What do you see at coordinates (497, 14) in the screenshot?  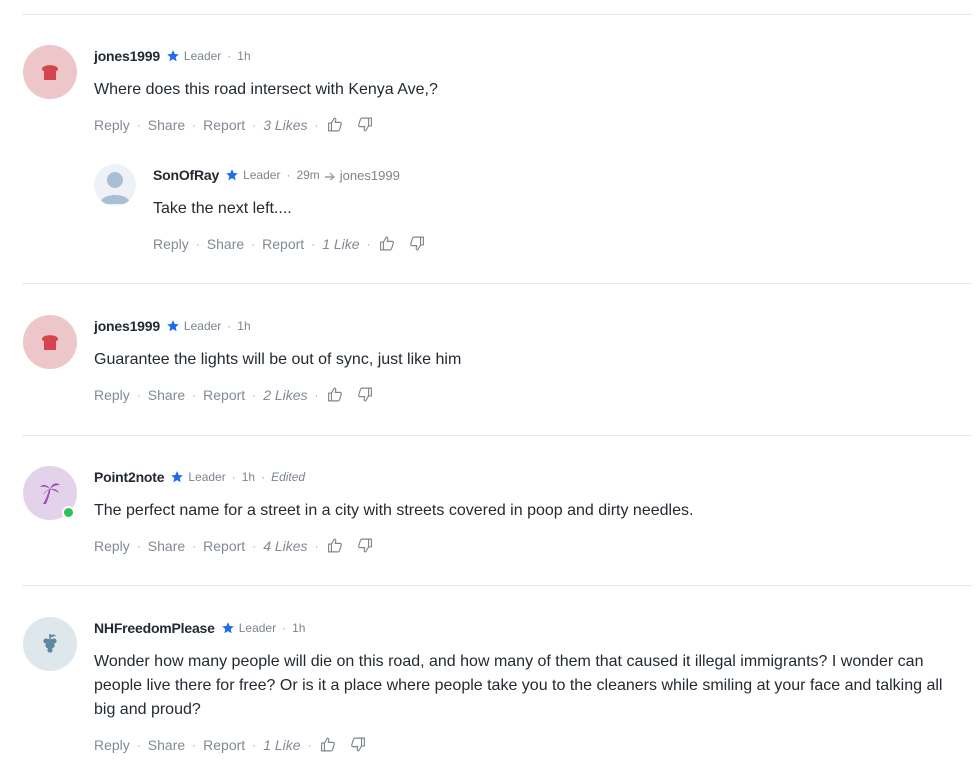 I see `top-divider` at bounding box center [497, 14].